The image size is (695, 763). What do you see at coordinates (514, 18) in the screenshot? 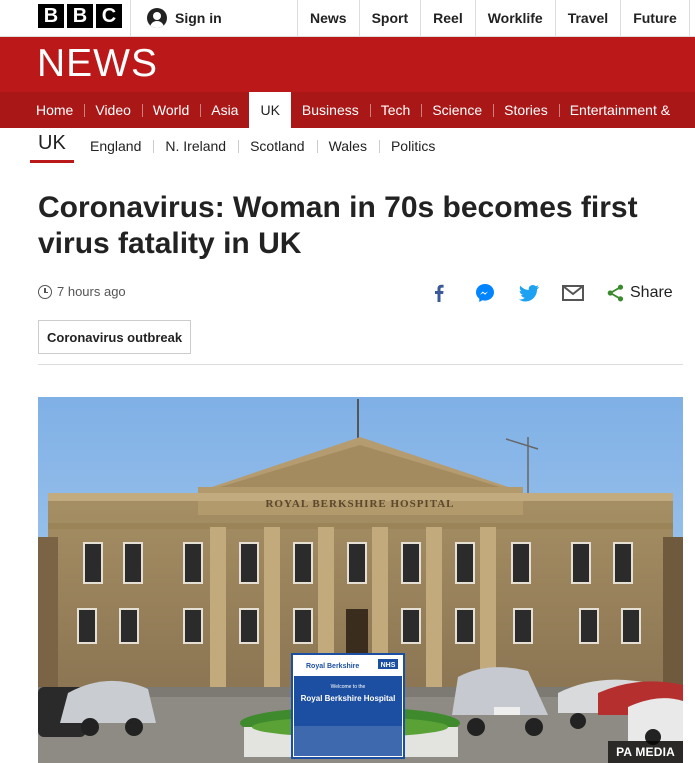
I see `global-nav-worklife: Worklife` at bounding box center [514, 18].